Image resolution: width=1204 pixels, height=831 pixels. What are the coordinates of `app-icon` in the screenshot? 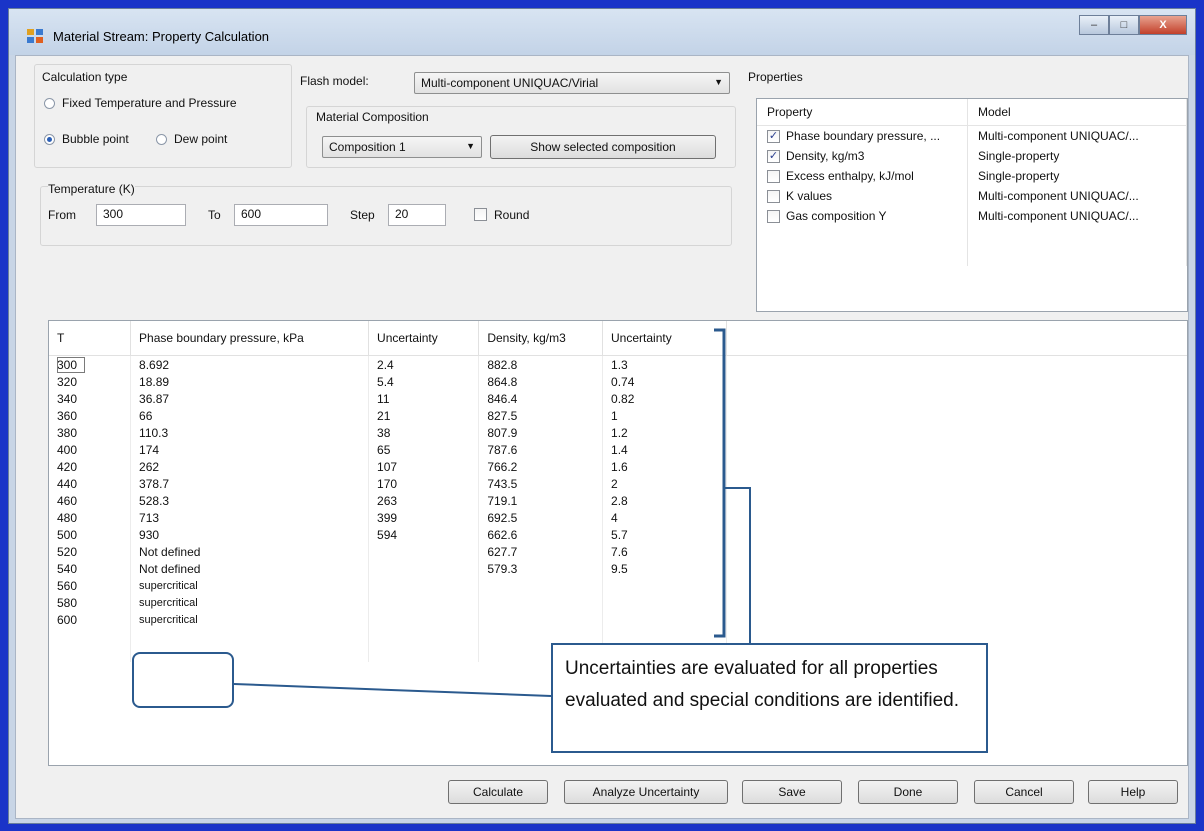 It's located at (35, 36).